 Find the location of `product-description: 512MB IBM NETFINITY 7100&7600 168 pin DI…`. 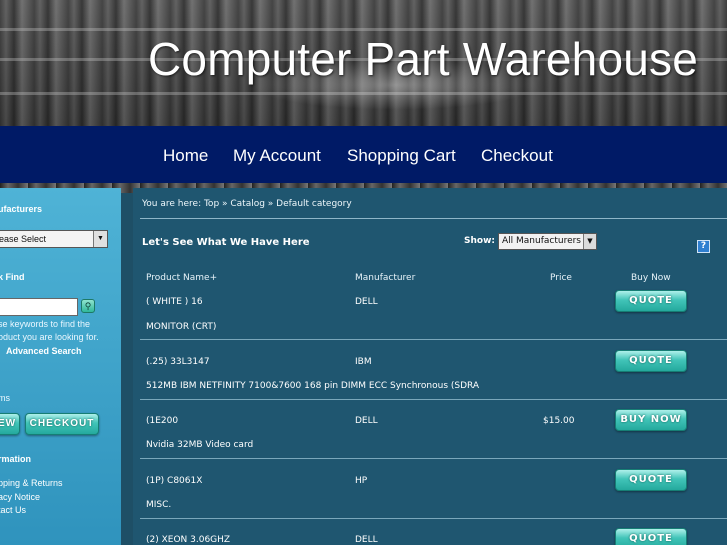

product-description: 512MB IBM NETFINITY 7100&7600 168 pin DI… is located at coordinates (313, 386).